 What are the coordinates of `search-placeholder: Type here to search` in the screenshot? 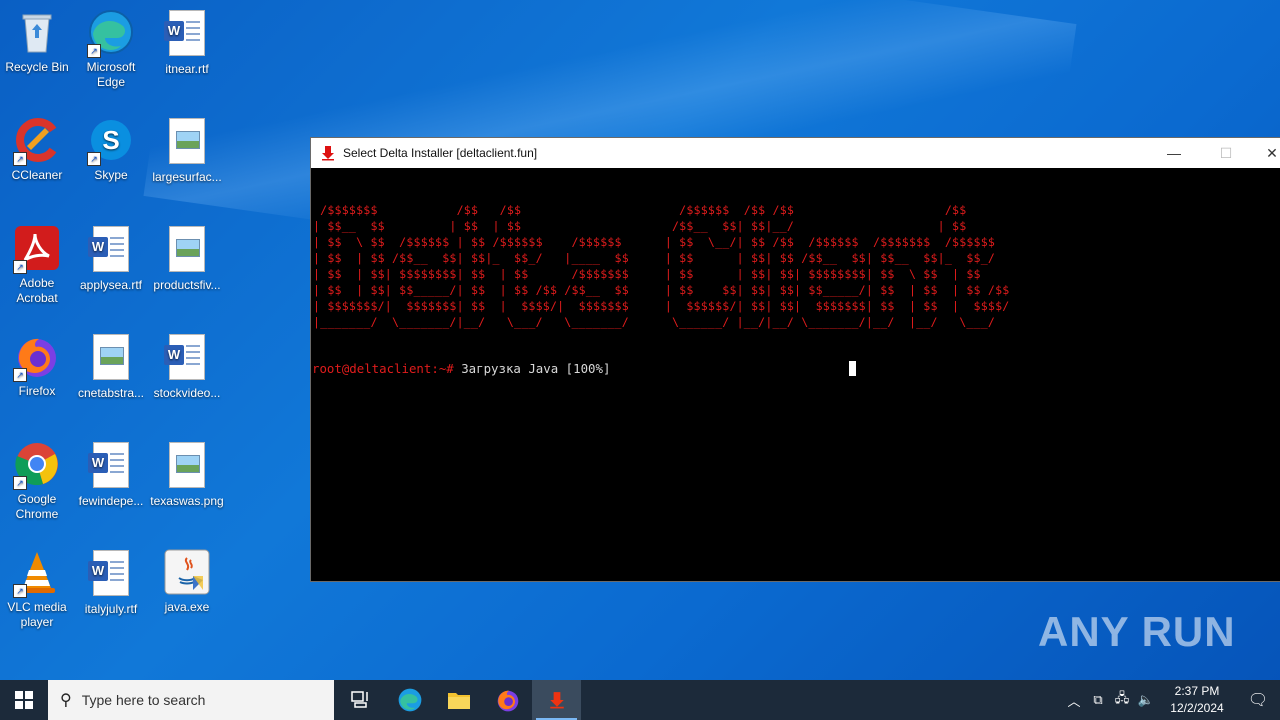 It's located at (143, 700).